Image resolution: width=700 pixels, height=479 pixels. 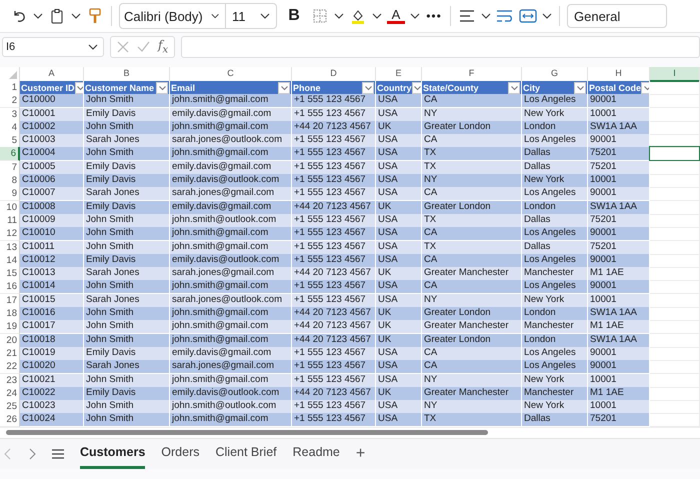 What do you see at coordinates (251, 16) in the screenshot?
I see `font-size-dropdown: 11` at bounding box center [251, 16].